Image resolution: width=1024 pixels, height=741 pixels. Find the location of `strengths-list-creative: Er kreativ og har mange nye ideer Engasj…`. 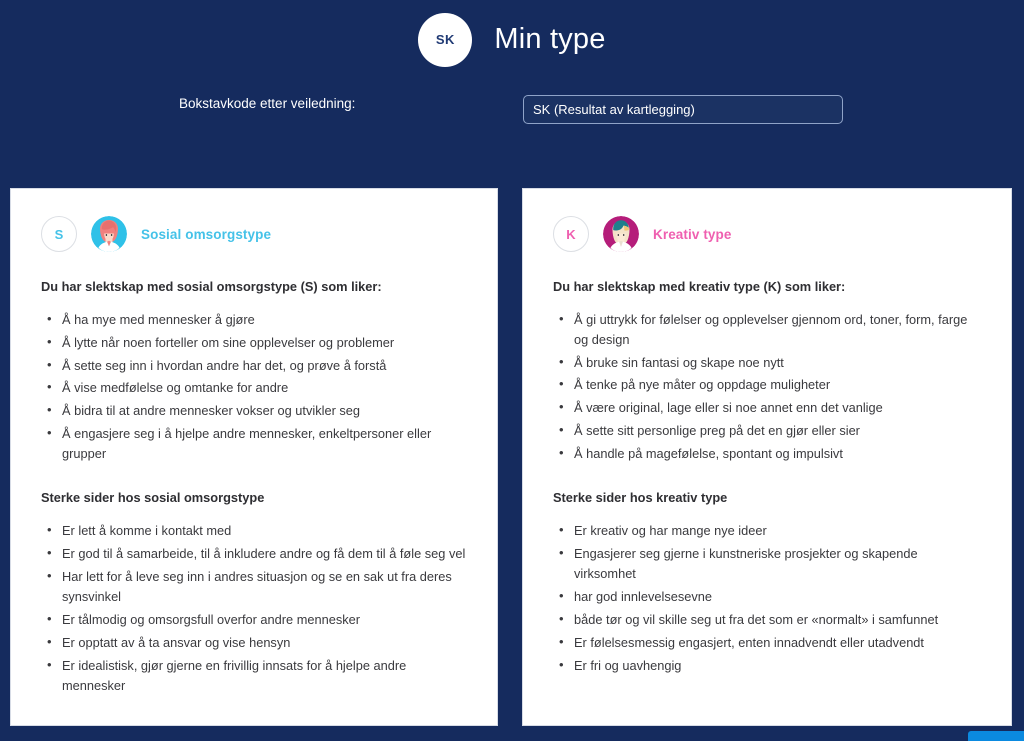

strengths-list-creative: Er kreativ og har mange nye ideer Engasj… is located at coordinates (767, 598).